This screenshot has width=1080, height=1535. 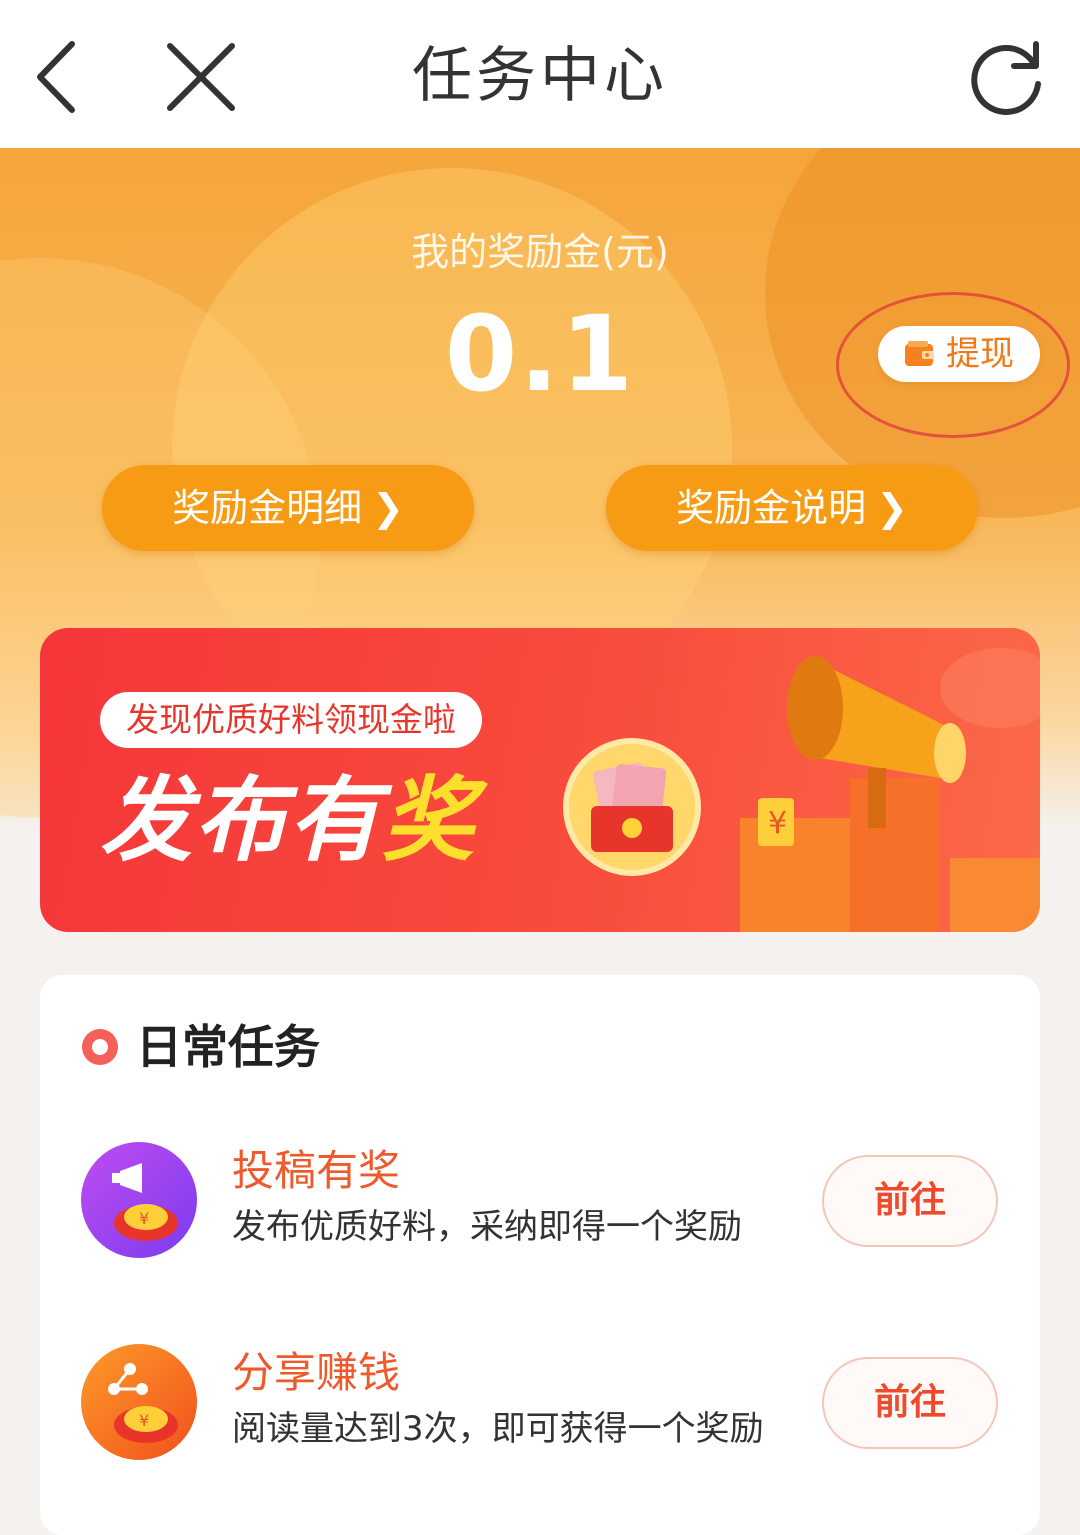 What do you see at coordinates (540, 1206) in the screenshot?
I see `task-row: ¥ 投稿有奖 发布优质好料，采纳即得一个奖励 前往` at bounding box center [540, 1206].